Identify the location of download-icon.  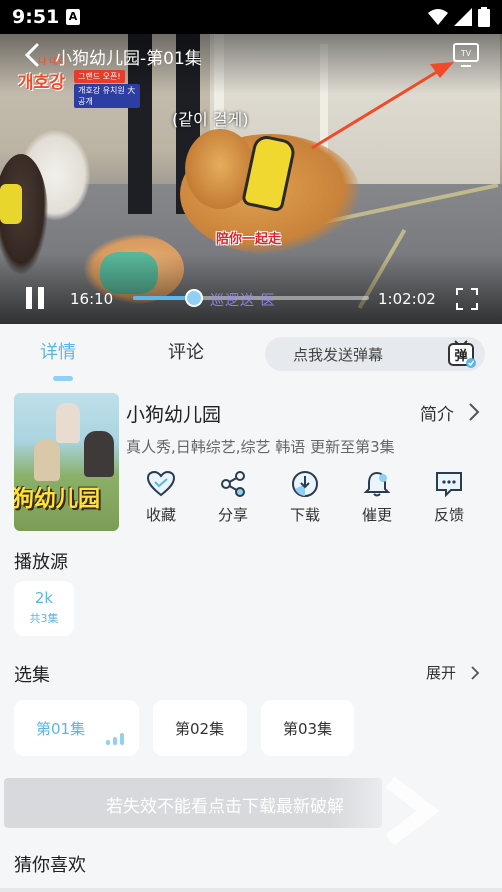
(305, 484).